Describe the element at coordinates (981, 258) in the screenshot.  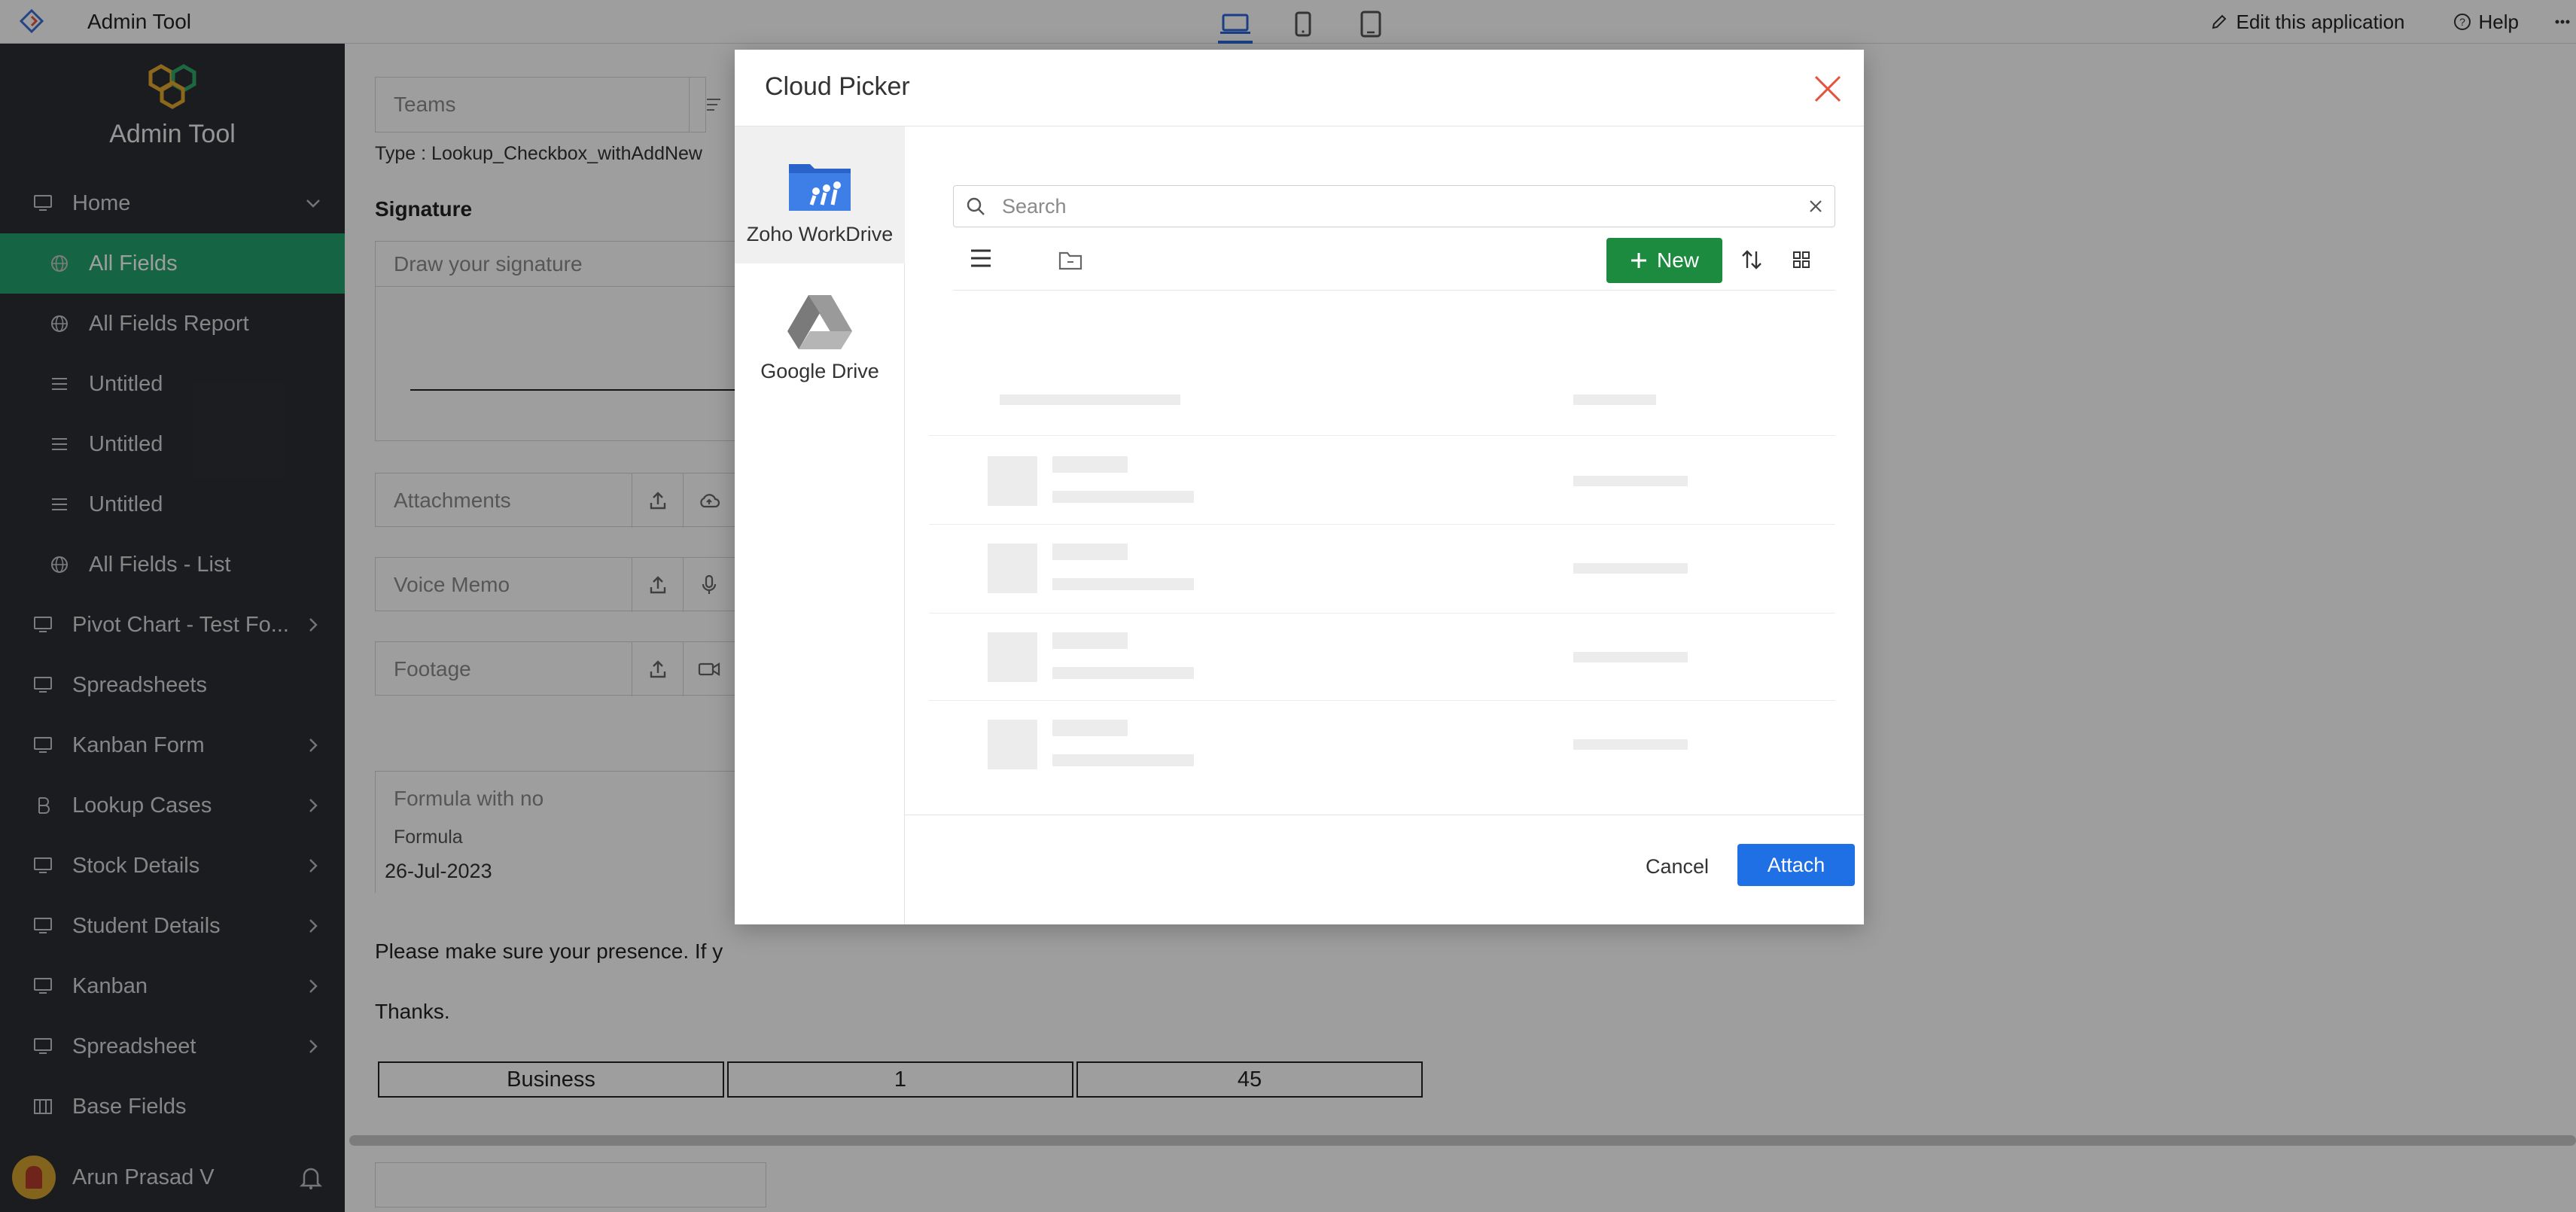
I see `hamburger-menu-icon` at that location.